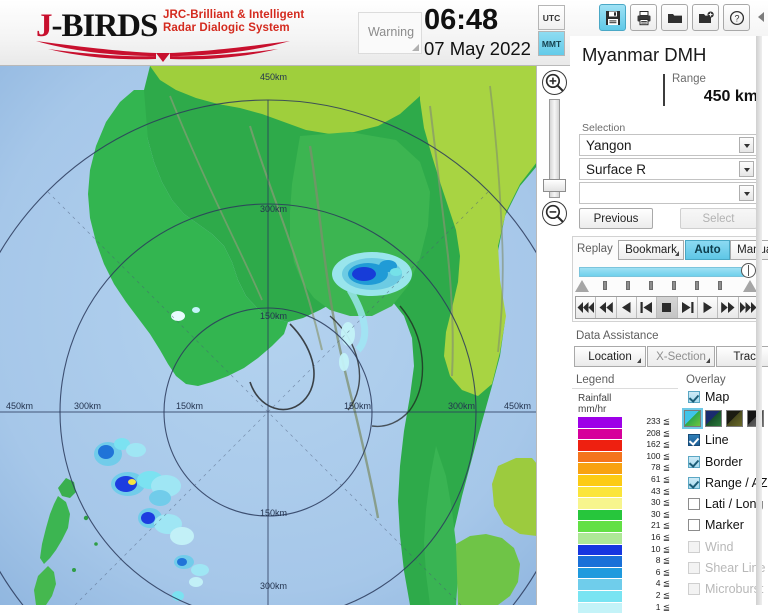  I want to click on skip-start-icon, so click(585, 307).